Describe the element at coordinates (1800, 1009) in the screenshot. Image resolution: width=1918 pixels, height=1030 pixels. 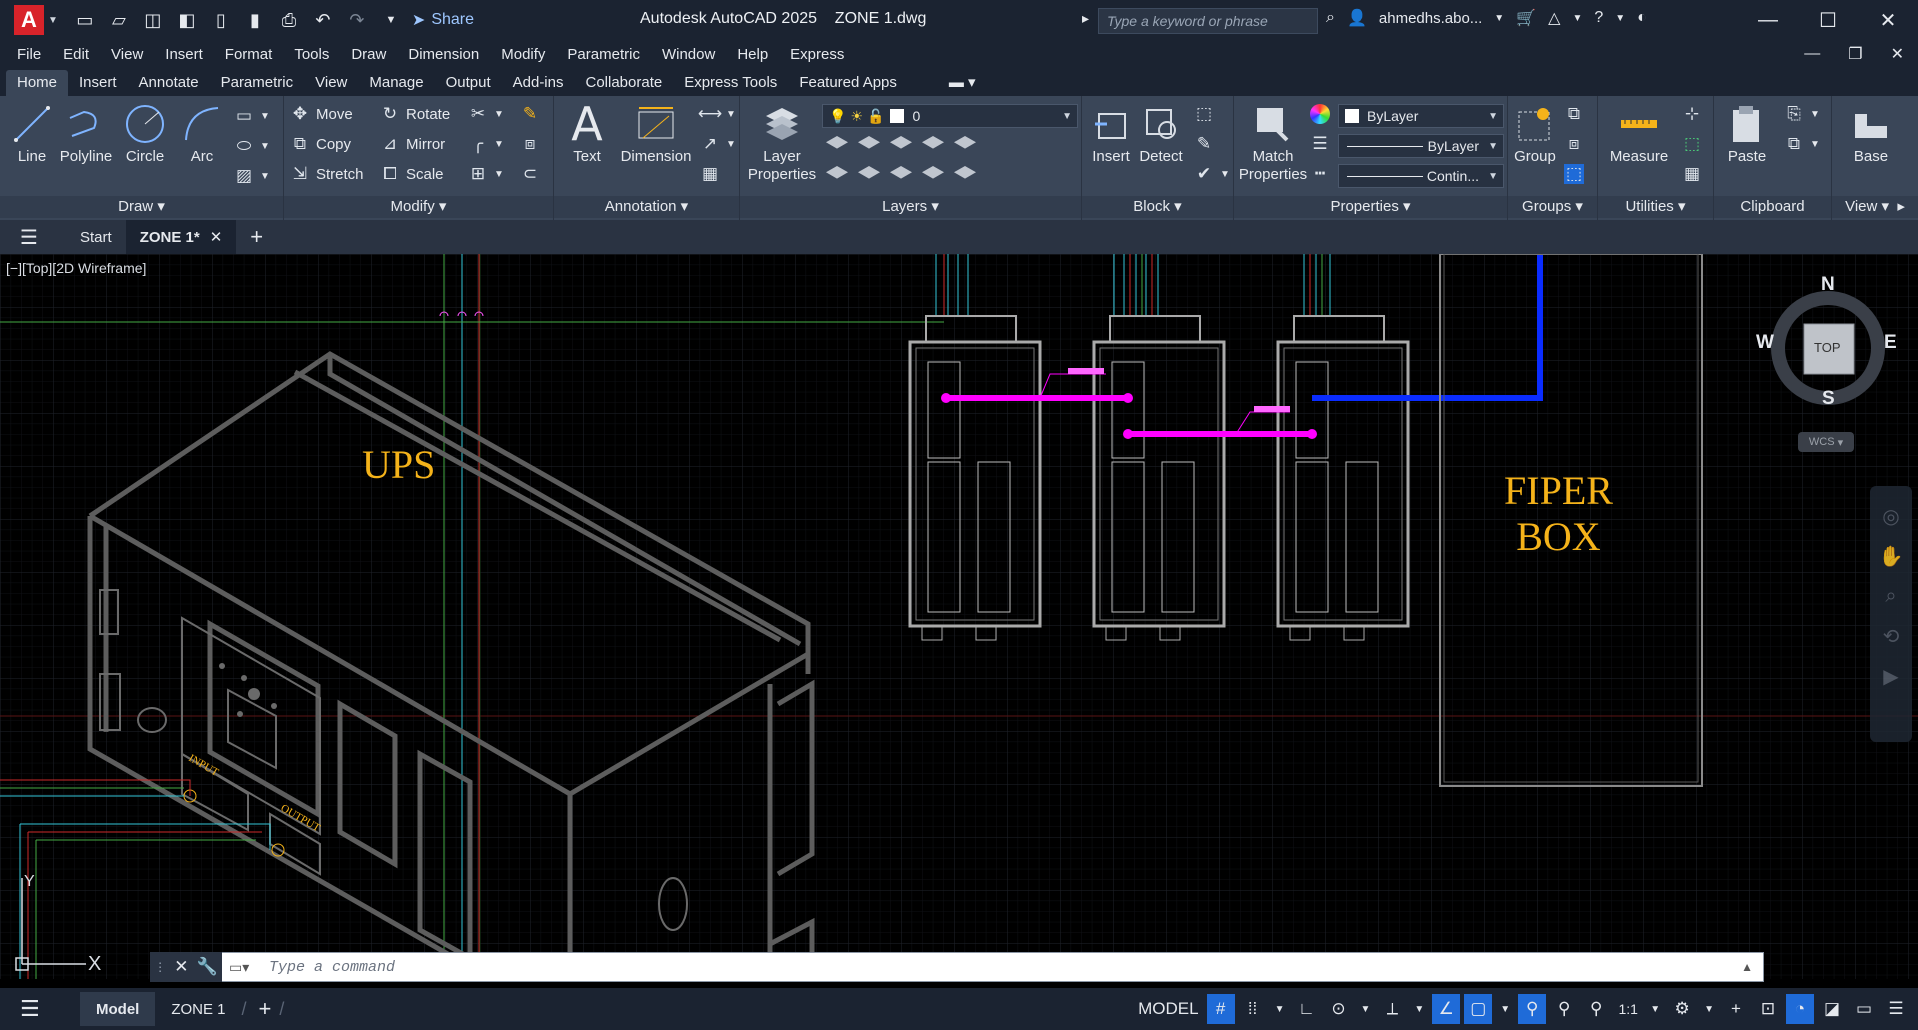
I see `hardware-acceleration-icon: ◔` at that location.